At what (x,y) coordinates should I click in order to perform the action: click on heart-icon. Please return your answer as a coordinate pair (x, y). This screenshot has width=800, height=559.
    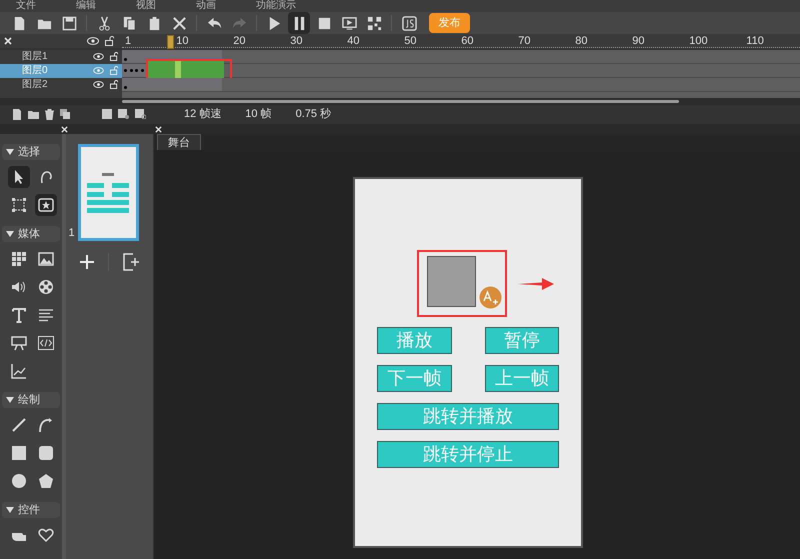
    Looking at the image, I should click on (46, 535).